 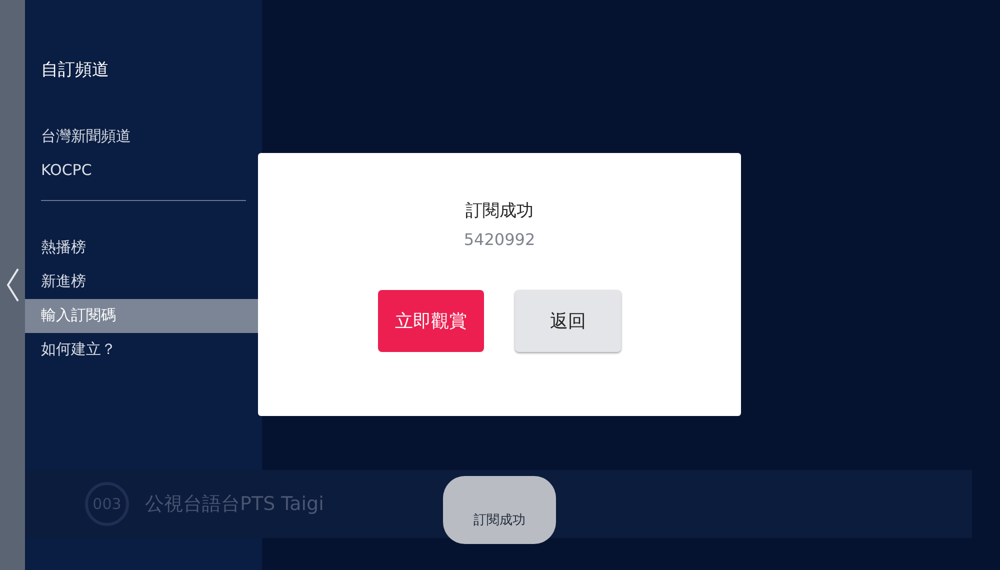 I want to click on dialog-title: 訂閱成功, so click(x=500, y=211).